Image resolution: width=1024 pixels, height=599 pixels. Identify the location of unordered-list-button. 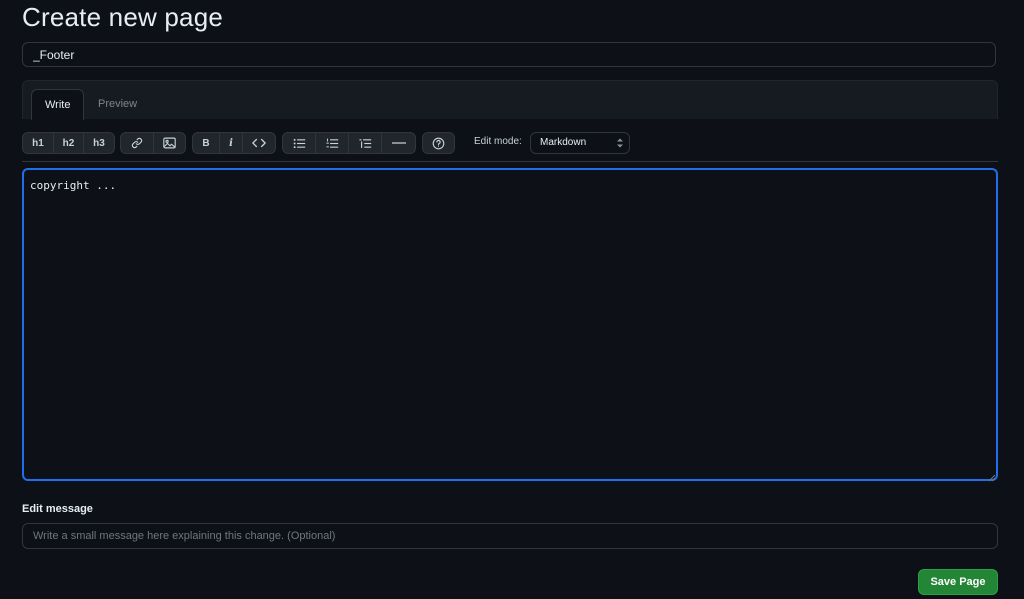
(299, 143).